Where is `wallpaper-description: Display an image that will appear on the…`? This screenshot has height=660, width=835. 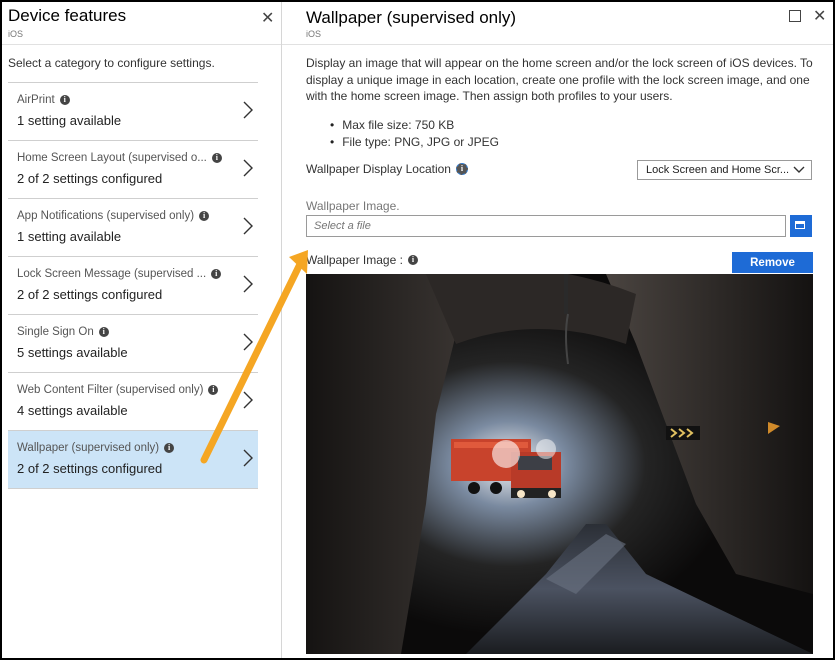 wallpaper-description: Display an image that will appear on the… is located at coordinates (559, 79).